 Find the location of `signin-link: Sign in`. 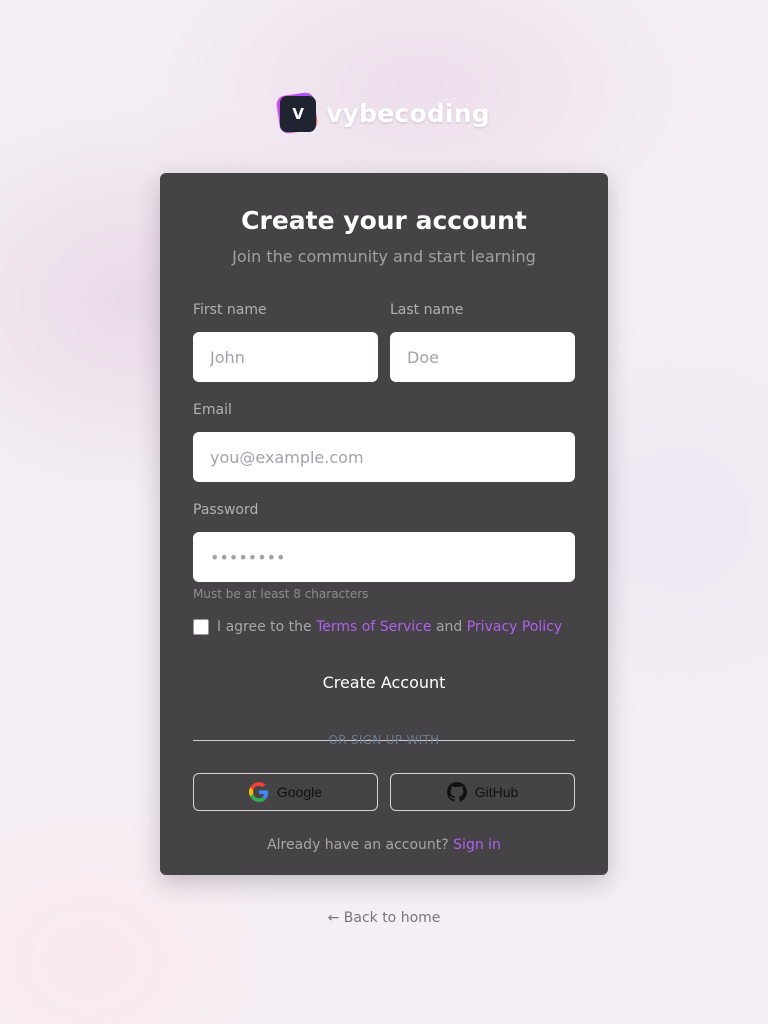

signin-link: Sign in is located at coordinates (477, 845).